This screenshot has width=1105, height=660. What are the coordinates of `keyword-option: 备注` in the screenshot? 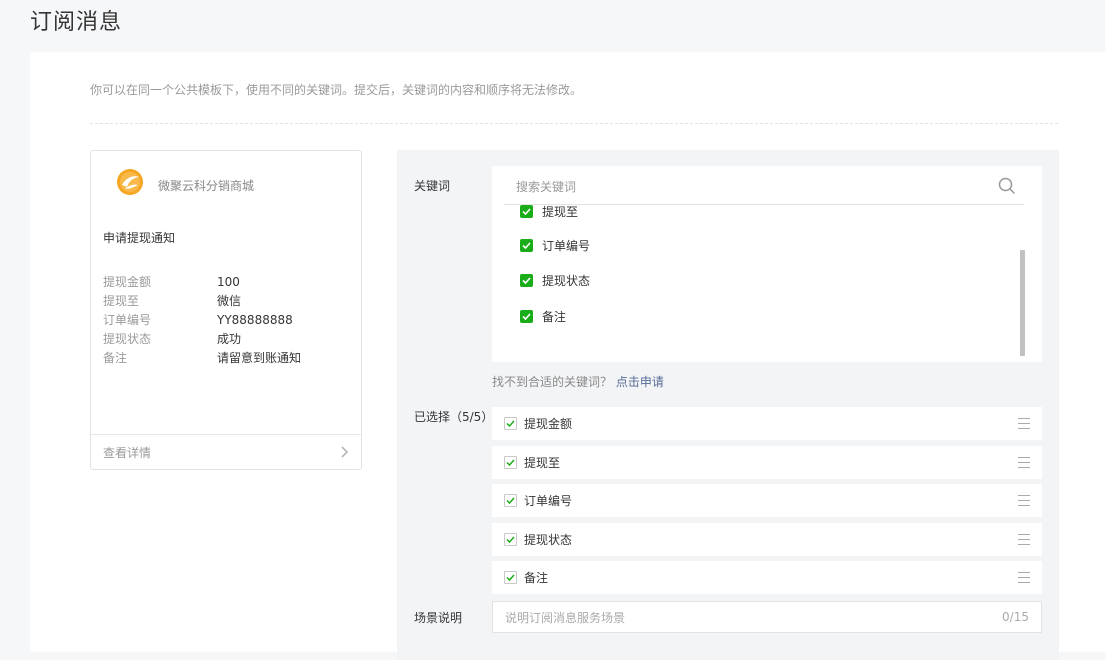 It's located at (543, 316).